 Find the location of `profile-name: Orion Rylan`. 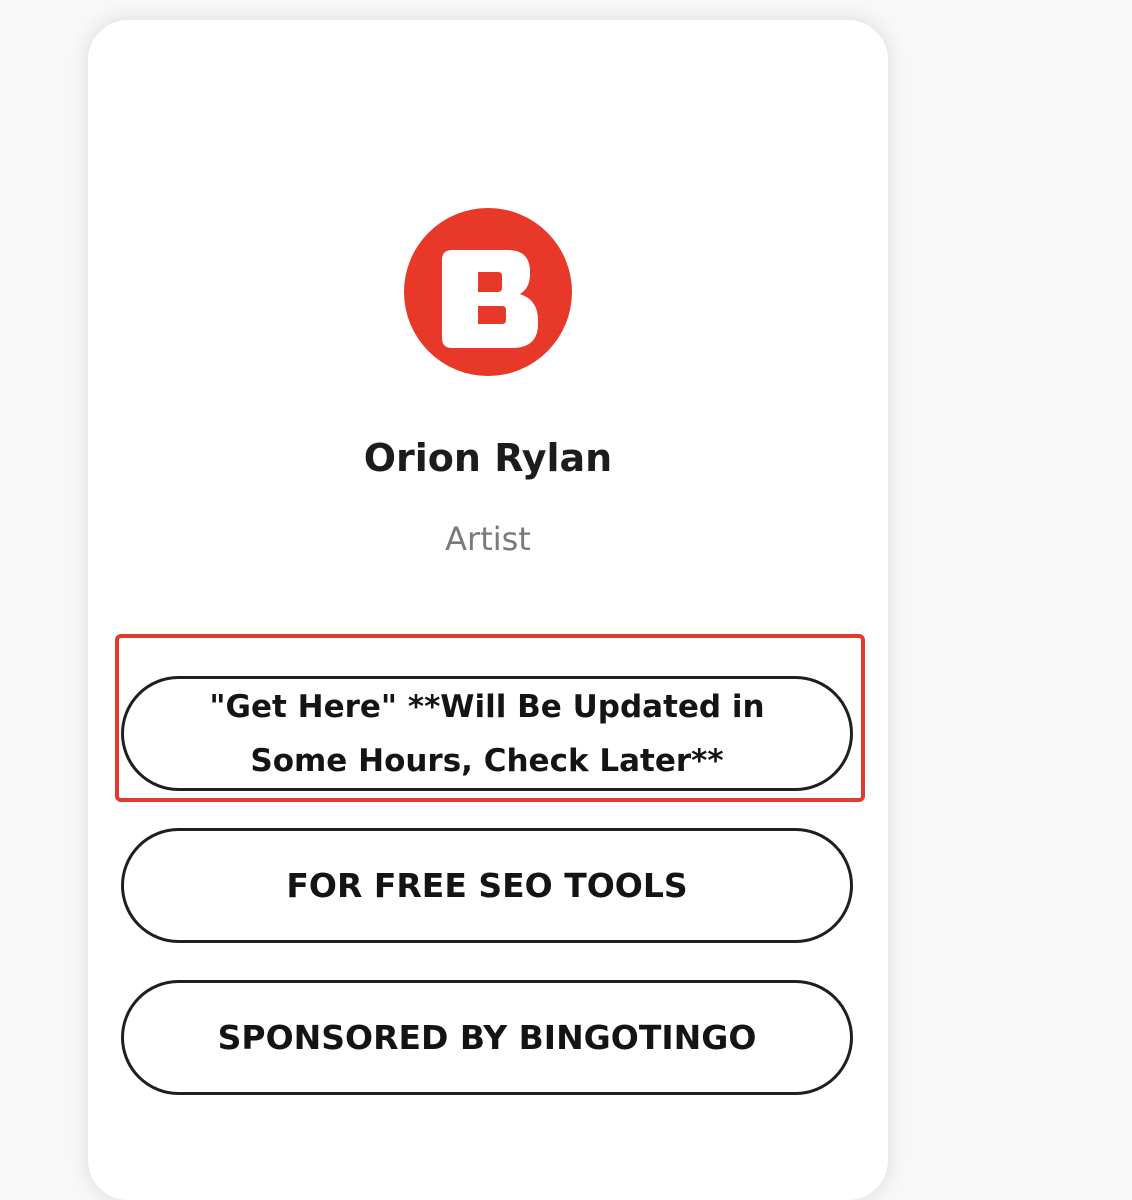

profile-name: Orion Rylan is located at coordinates (488, 458).